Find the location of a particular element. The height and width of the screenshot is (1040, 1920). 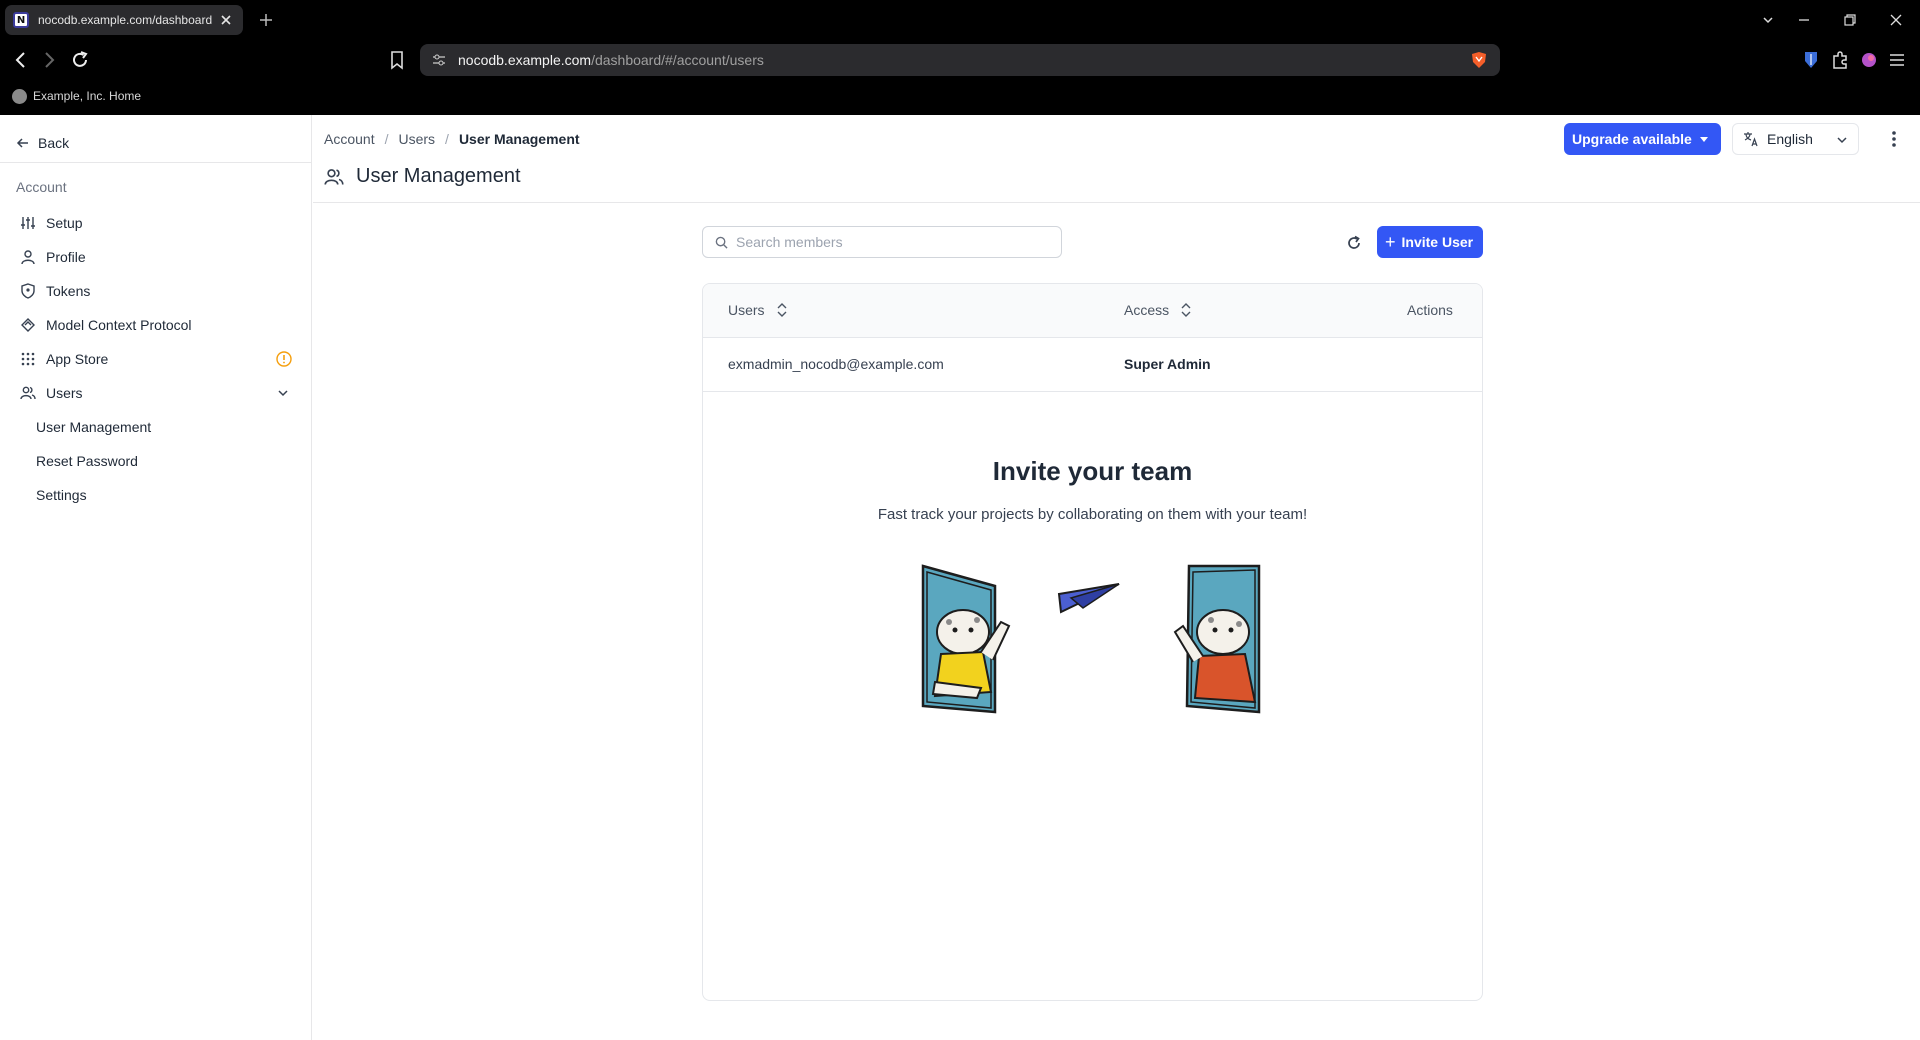

breadcrumb-users: Users is located at coordinates (416, 139).